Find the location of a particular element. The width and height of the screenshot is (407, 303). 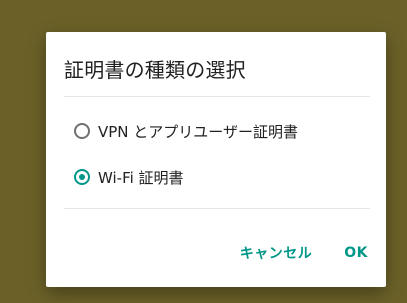

radio-unchecked-icon is located at coordinates (82, 131).